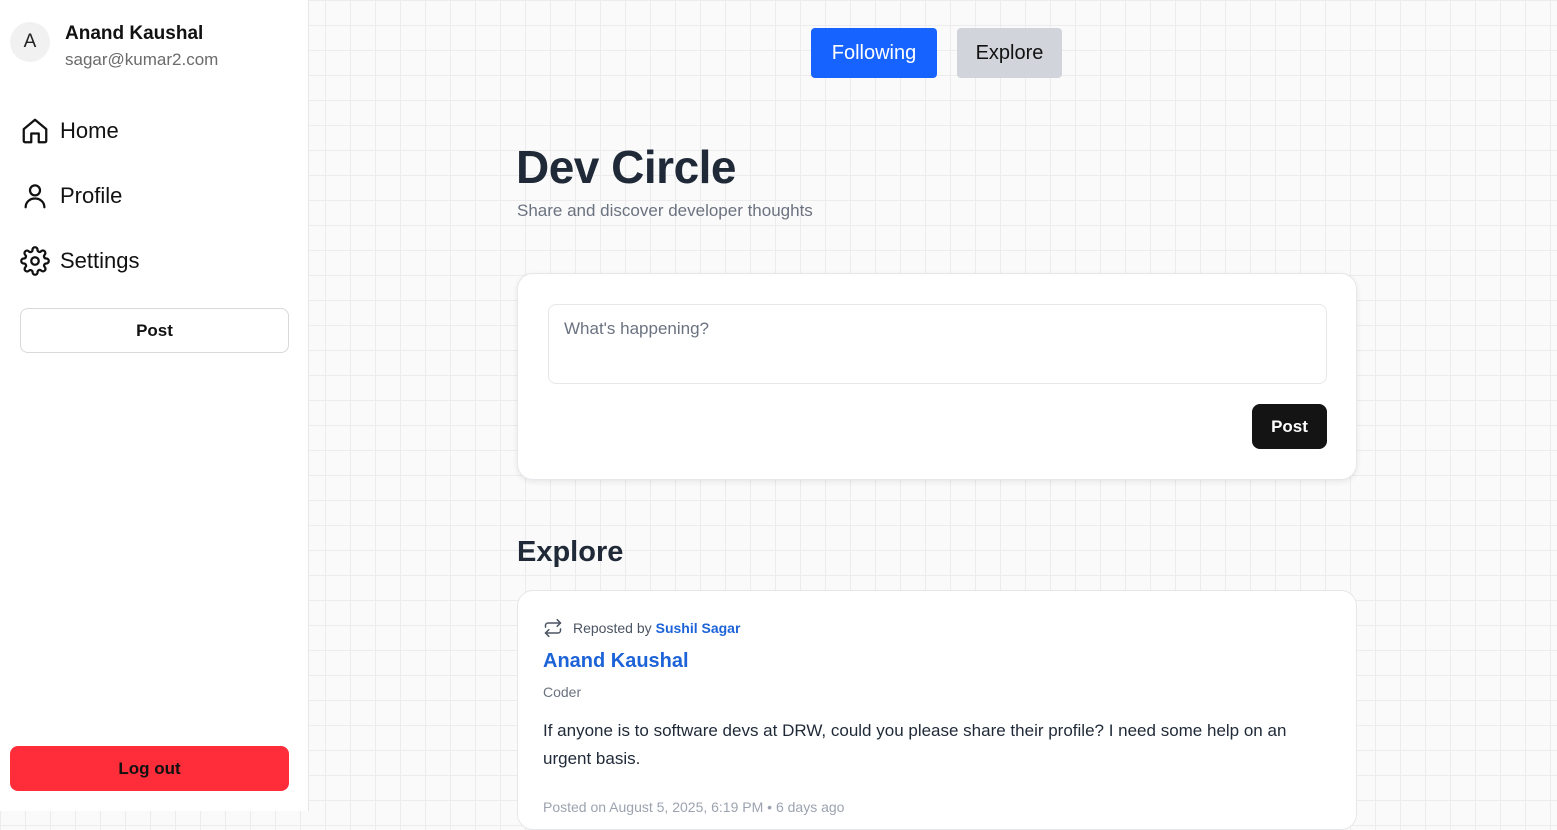  I want to click on sidebar-item-label: Profile, so click(91, 195).